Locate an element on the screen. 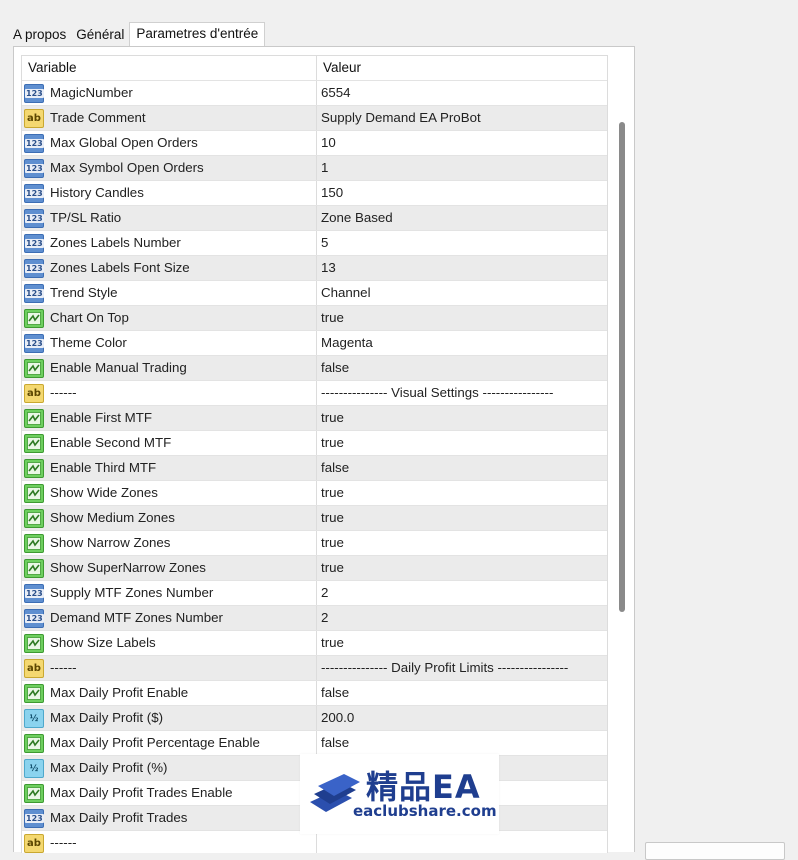 This screenshot has width=798, height=860. value-cell: 13 is located at coordinates (462, 268).